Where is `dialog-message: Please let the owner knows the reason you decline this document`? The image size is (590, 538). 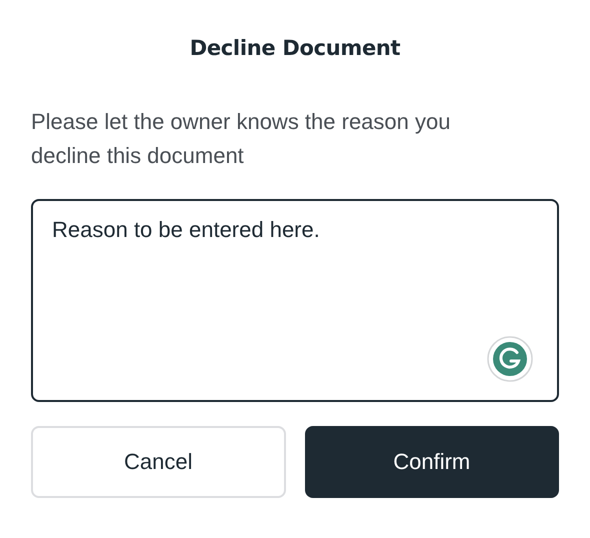 dialog-message: Please let the owner knows the reason you decline this document is located at coordinates (241, 139).